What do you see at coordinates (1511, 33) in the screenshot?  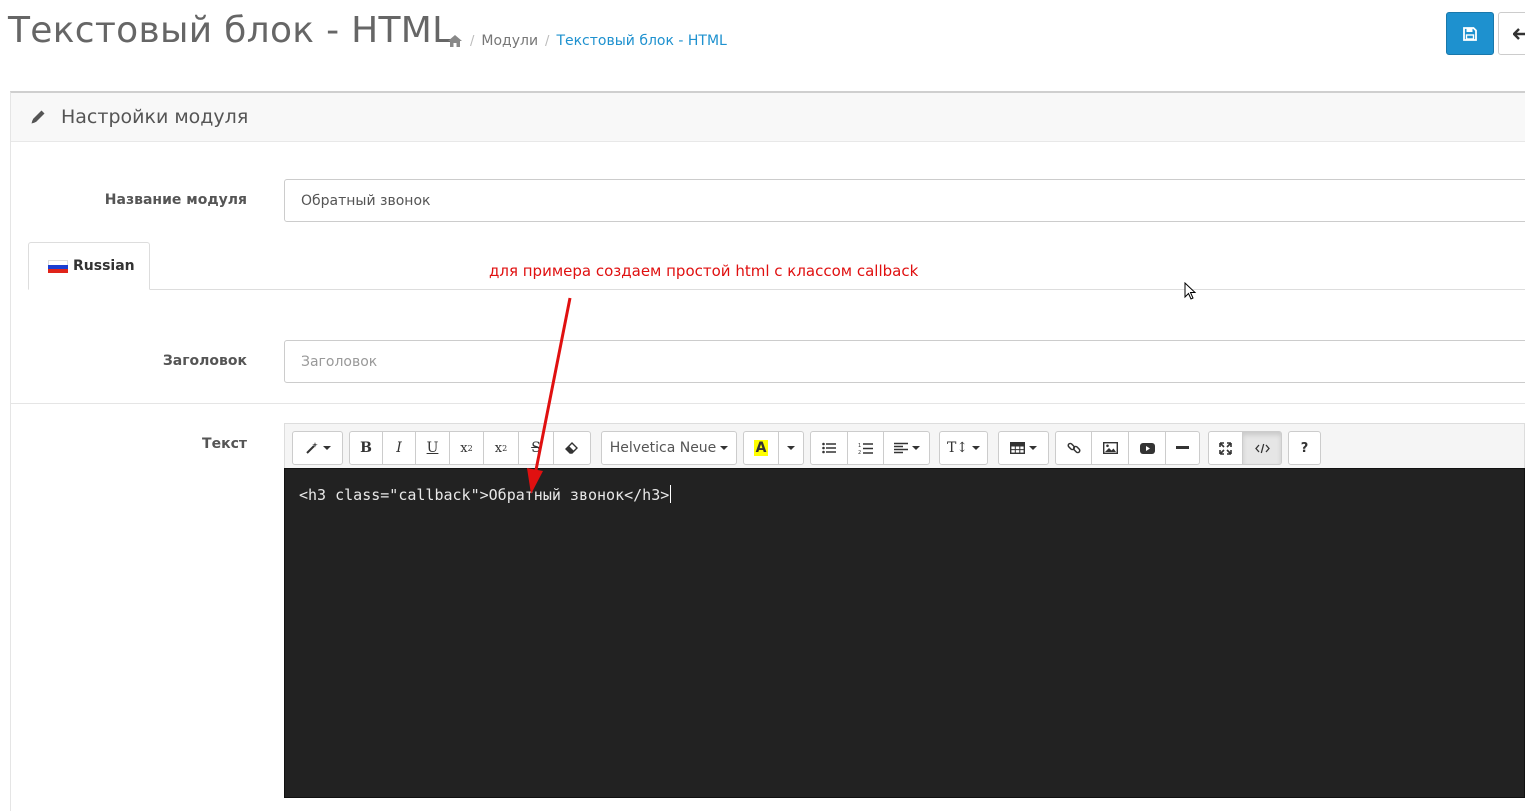 I see `back-button` at bounding box center [1511, 33].